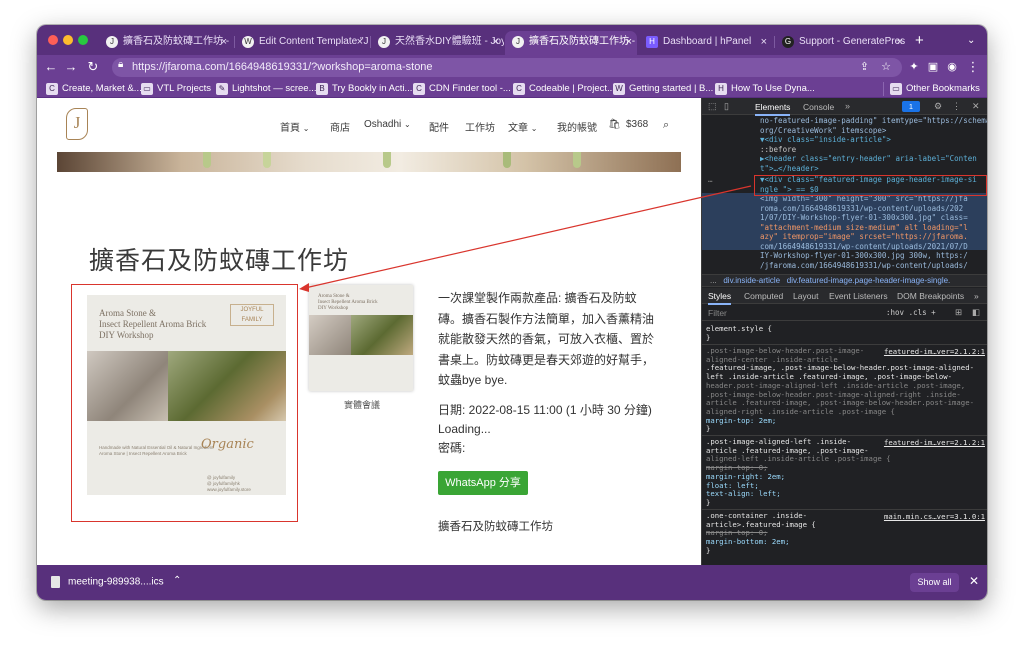 The height and width of the screenshot is (651, 1024). I want to click on browser-tab: J 天然香水DIY體驗班 - Joy ×, so click(437, 43).